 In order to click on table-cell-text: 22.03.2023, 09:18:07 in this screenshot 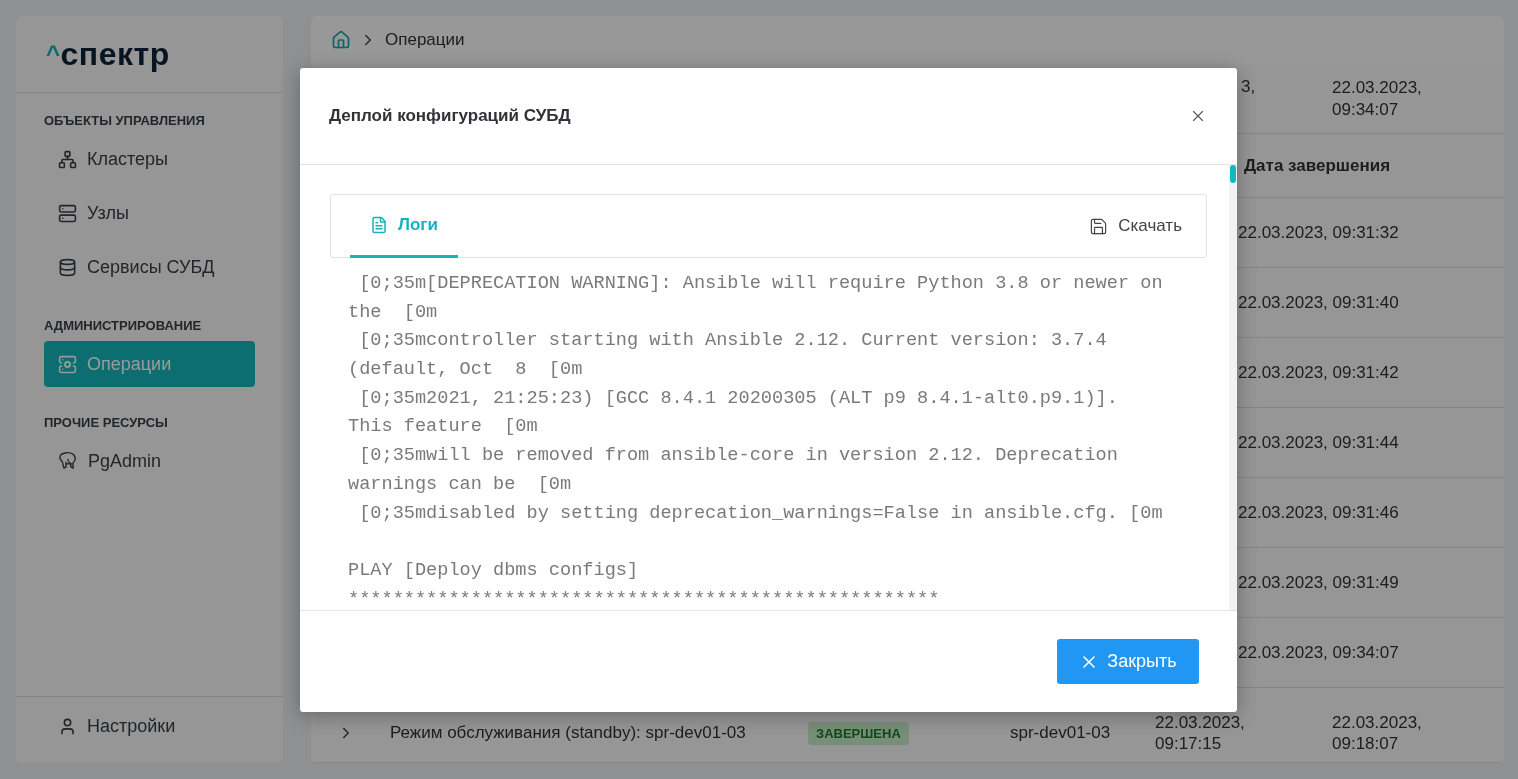, I will do `click(1377, 733)`.